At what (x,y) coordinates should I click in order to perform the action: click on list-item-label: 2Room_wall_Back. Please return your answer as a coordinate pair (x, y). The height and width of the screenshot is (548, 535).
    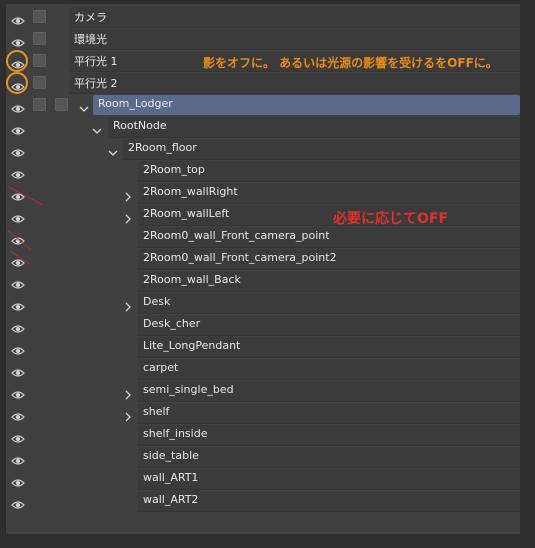
    Looking at the image, I should click on (192, 279).